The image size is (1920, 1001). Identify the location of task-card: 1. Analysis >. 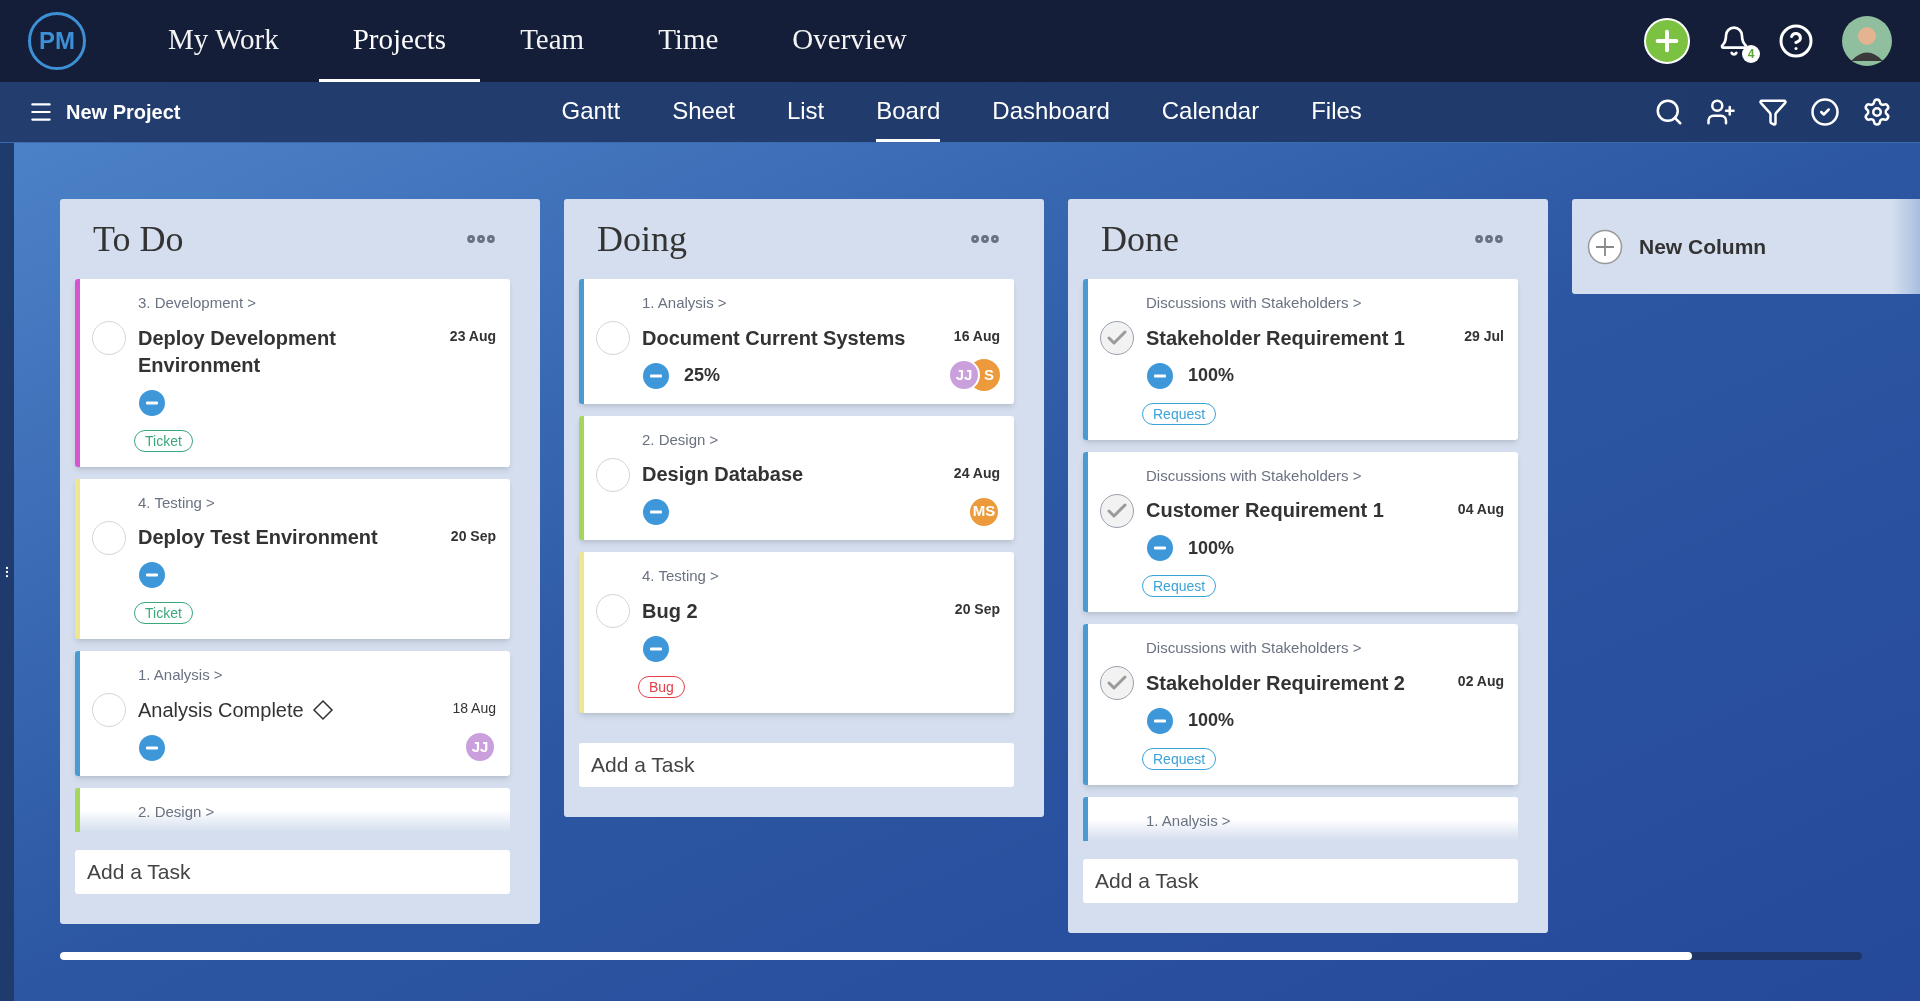
(1300, 818).